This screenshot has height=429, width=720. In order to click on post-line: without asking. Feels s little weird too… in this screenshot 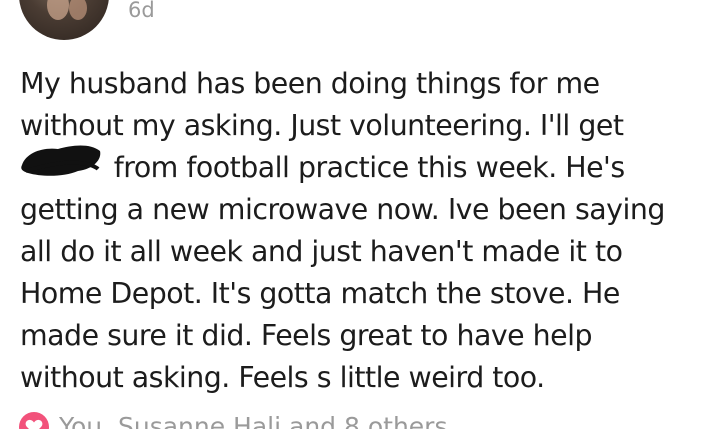, I will do `click(282, 377)`.